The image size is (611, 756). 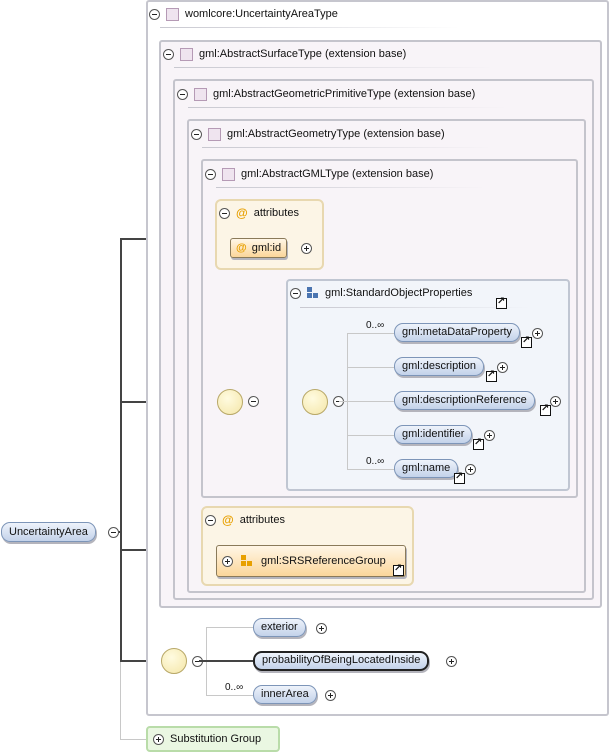 What do you see at coordinates (399, 293) in the screenshot?
I see `group-label: gml:StandardObjectProperties` at bounding box center [399, 293].